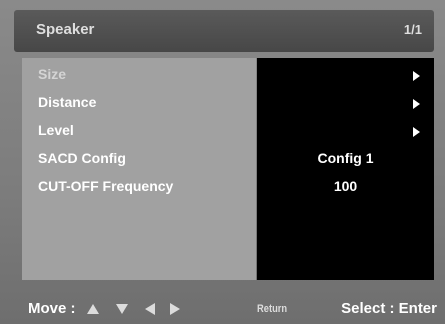  Describe the element at coordinates (228, 103) in the screenshot. I see `menu-item-distance: Distance` at that location.